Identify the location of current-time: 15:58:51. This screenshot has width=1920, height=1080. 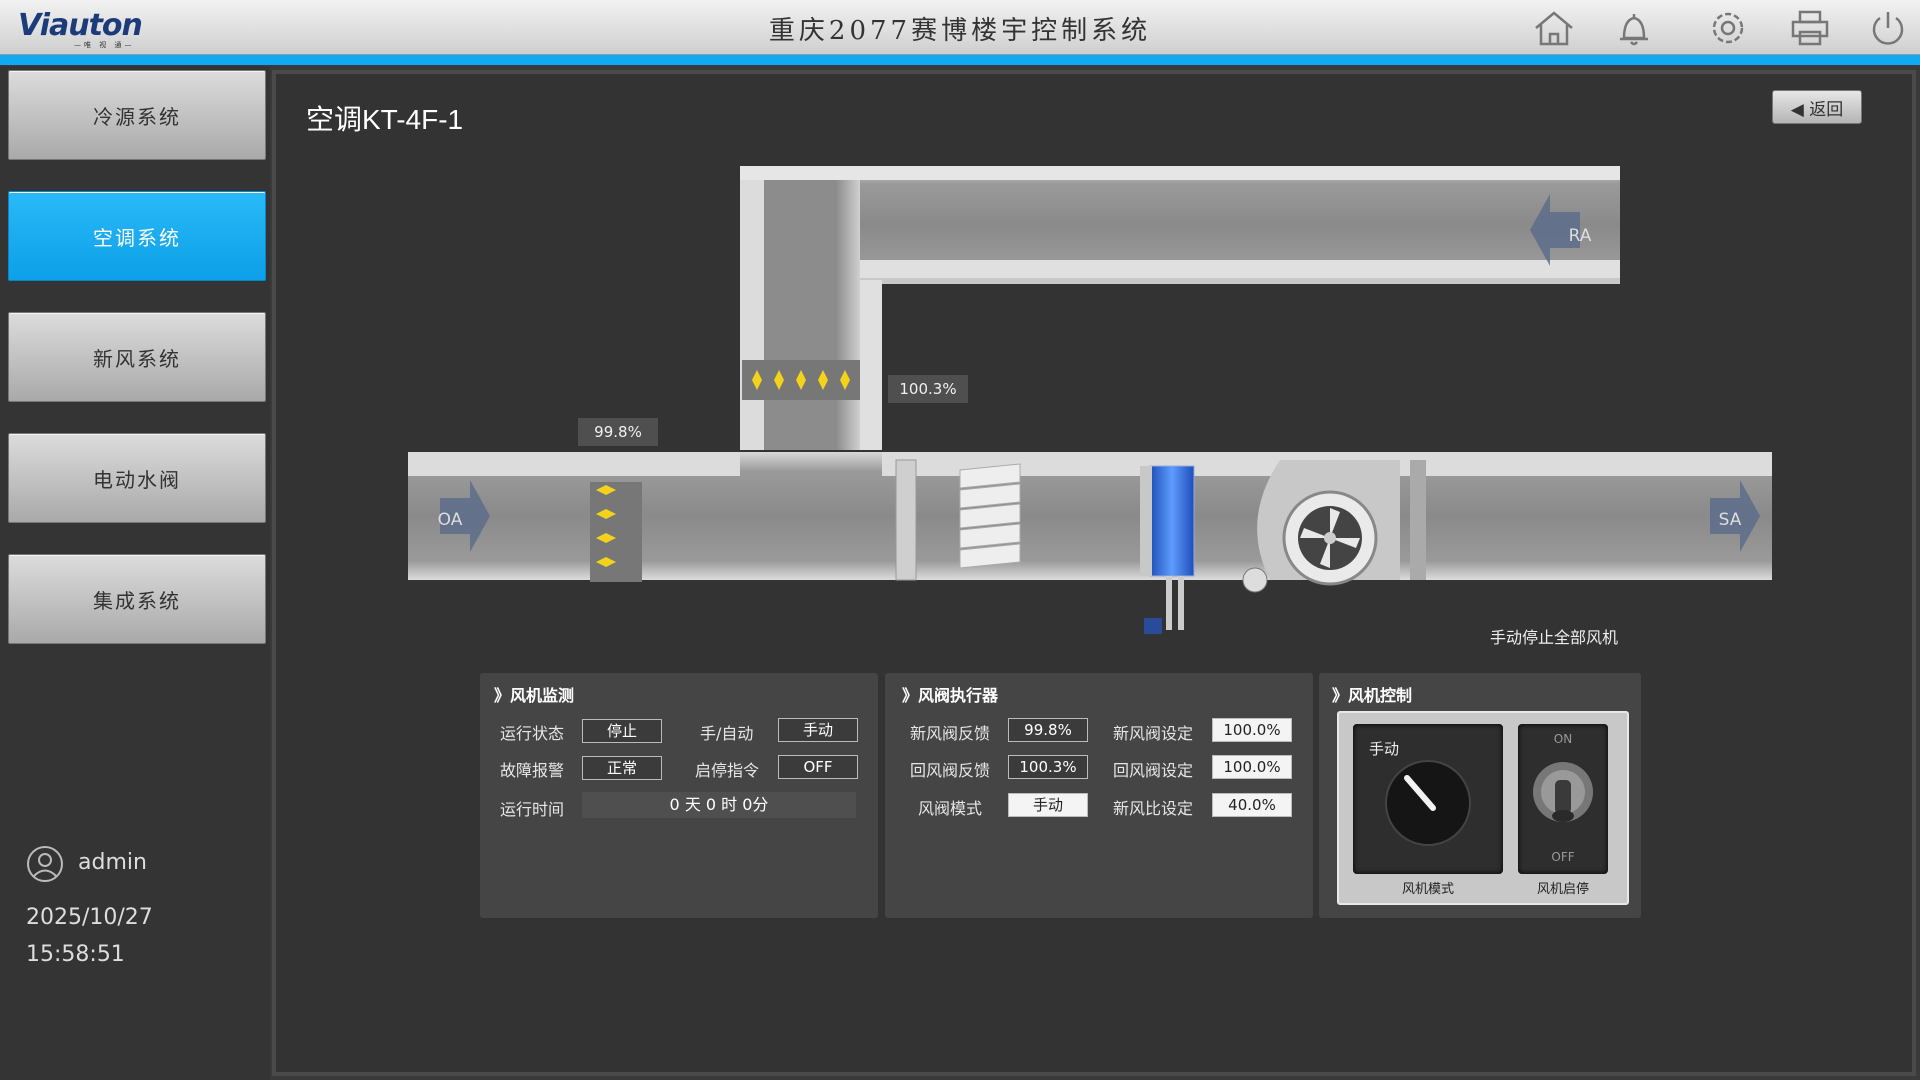
(75, 954).